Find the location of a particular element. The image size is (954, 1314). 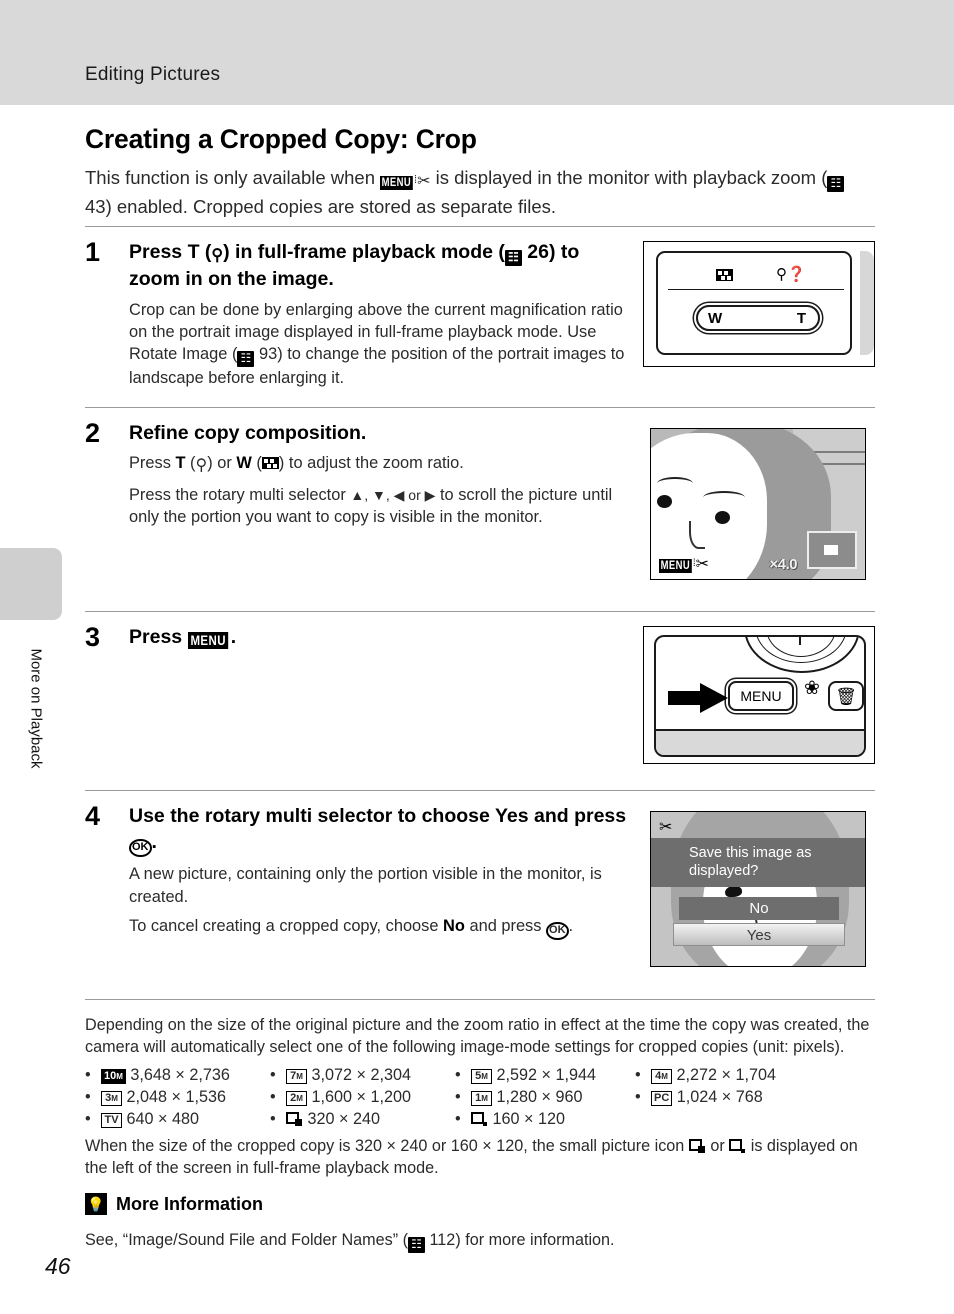

list-item: • 7M 3,072 × 2,304 is located at coordinates (340, 1075).